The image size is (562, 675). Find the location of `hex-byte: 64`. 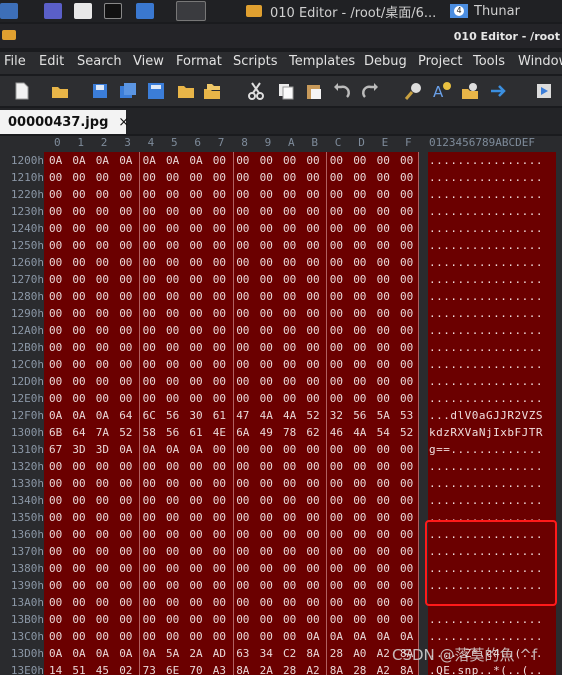

hex-byte: 64 is located at coordinates (125, 415).